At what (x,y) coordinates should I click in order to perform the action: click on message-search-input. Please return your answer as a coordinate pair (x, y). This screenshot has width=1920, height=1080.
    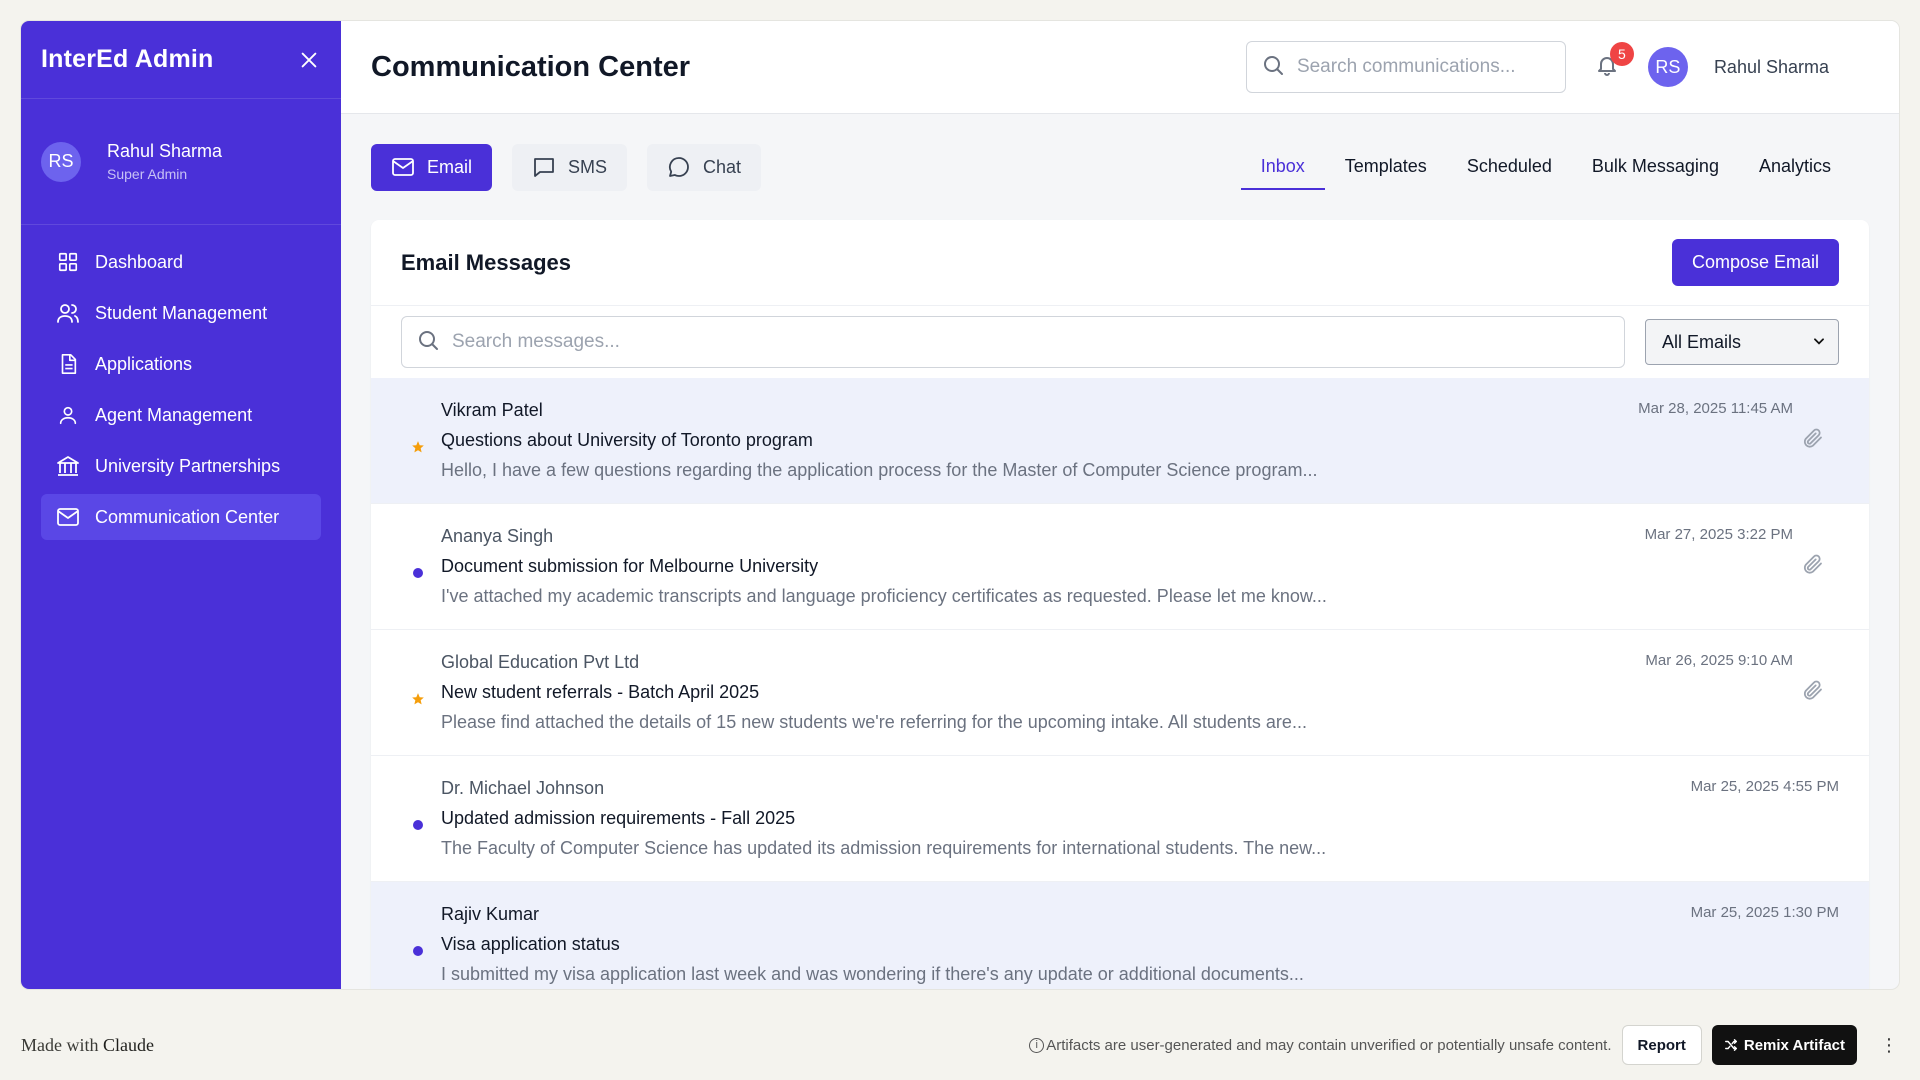
    Looking at the image, I should click on (752, 342).